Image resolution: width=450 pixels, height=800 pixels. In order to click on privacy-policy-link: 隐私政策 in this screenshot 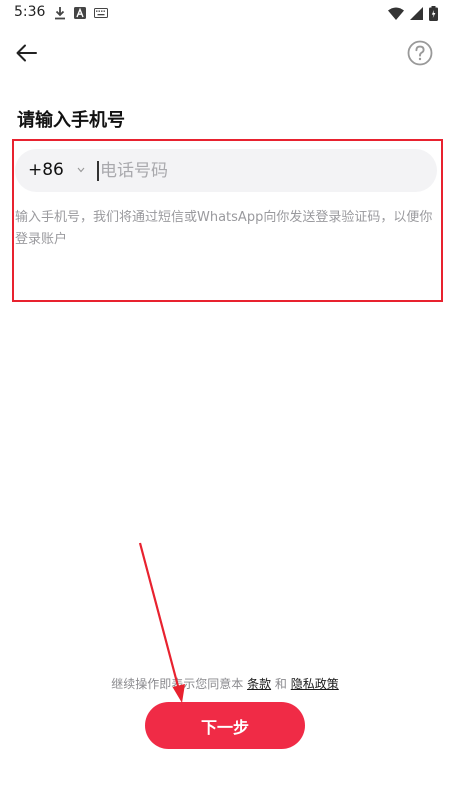, I will do `click(315, 684)`.